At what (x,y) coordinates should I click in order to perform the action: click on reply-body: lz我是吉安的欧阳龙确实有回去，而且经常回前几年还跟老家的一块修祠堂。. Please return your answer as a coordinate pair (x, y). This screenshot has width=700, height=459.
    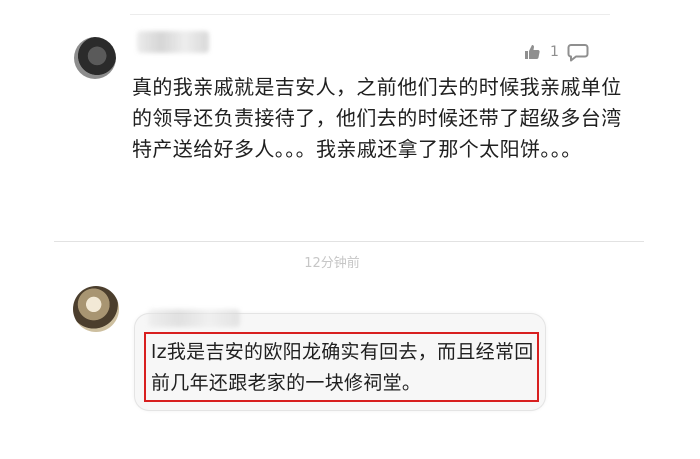
    Looking at the image, I should click on (342, 367).